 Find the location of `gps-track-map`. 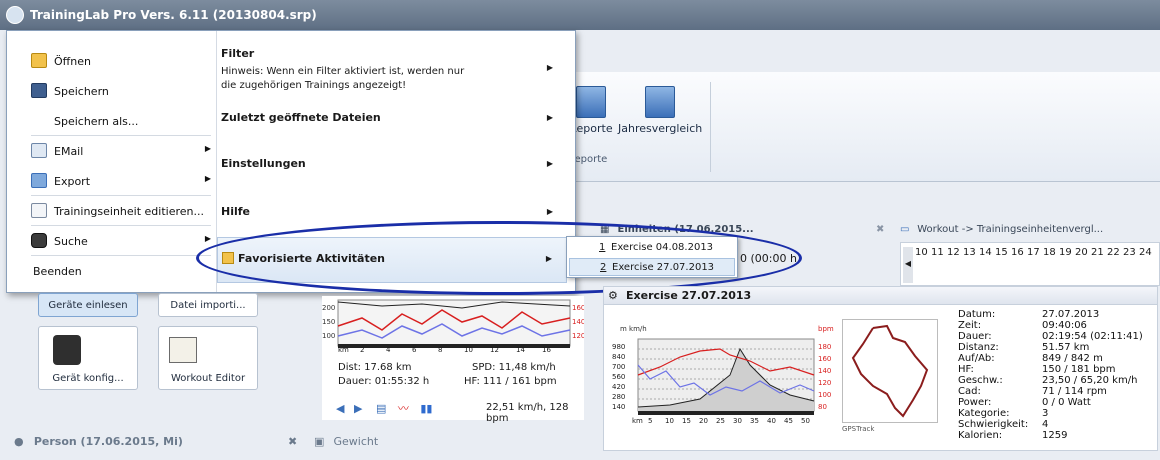

gps-track-map is located at coordinates (890, 371).